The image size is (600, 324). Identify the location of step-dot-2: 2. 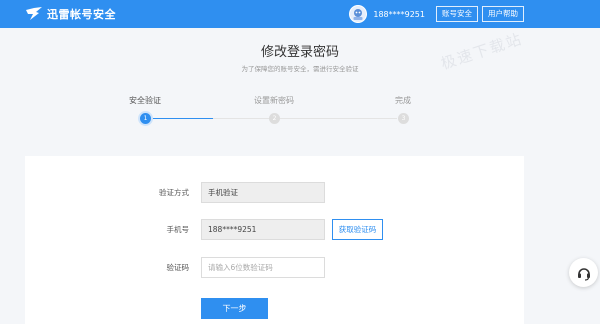
(274, 118).